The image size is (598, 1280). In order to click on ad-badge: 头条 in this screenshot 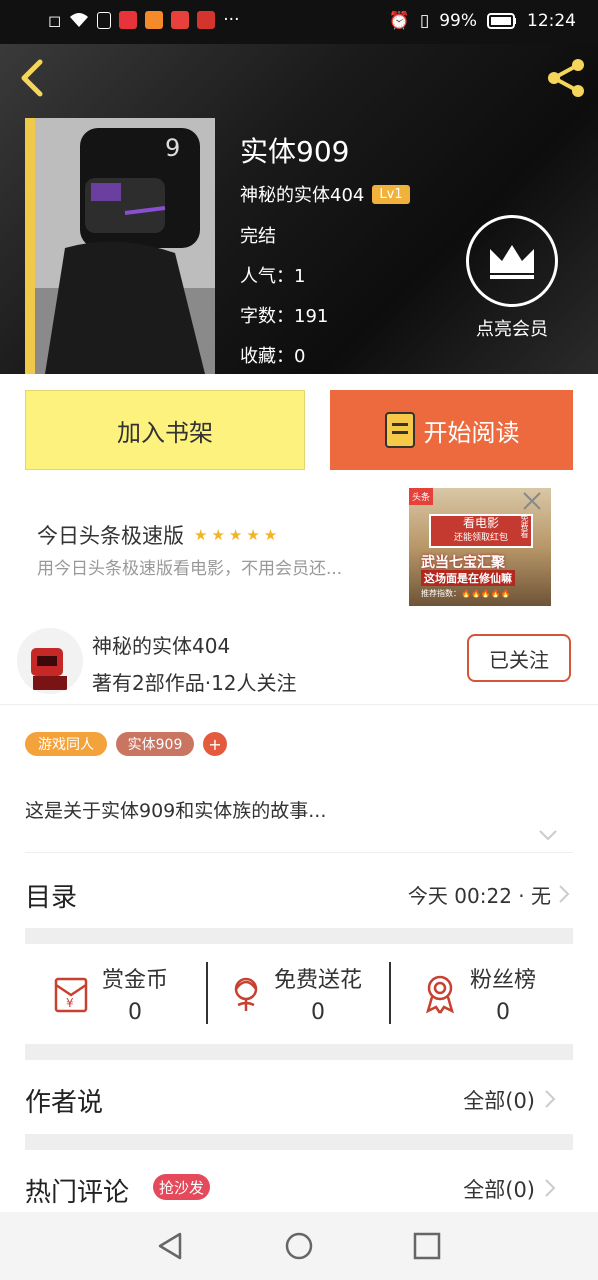, I will do `click(421, 496)`.